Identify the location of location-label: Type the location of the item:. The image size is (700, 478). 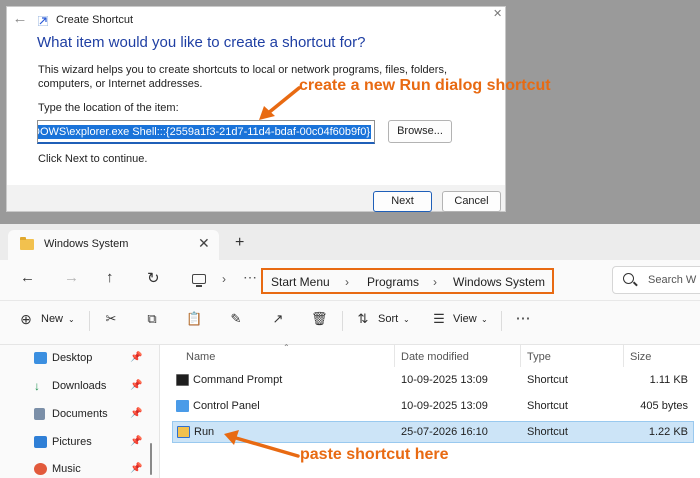
(108, 108).